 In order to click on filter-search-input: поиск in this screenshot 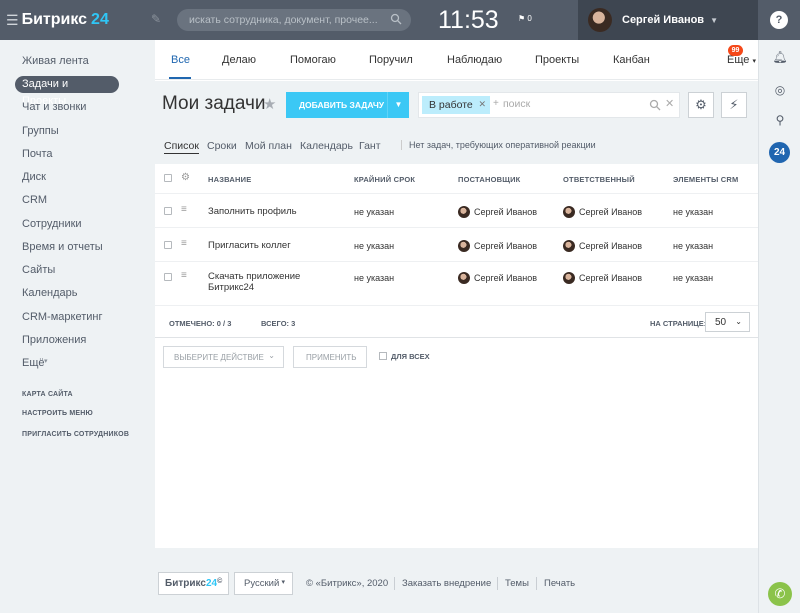, I will do `click(516, 104)`.